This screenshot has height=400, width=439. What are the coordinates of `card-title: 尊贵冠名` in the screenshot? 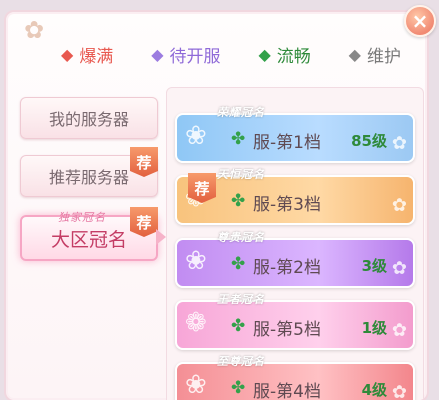 It's located at (241, 237).